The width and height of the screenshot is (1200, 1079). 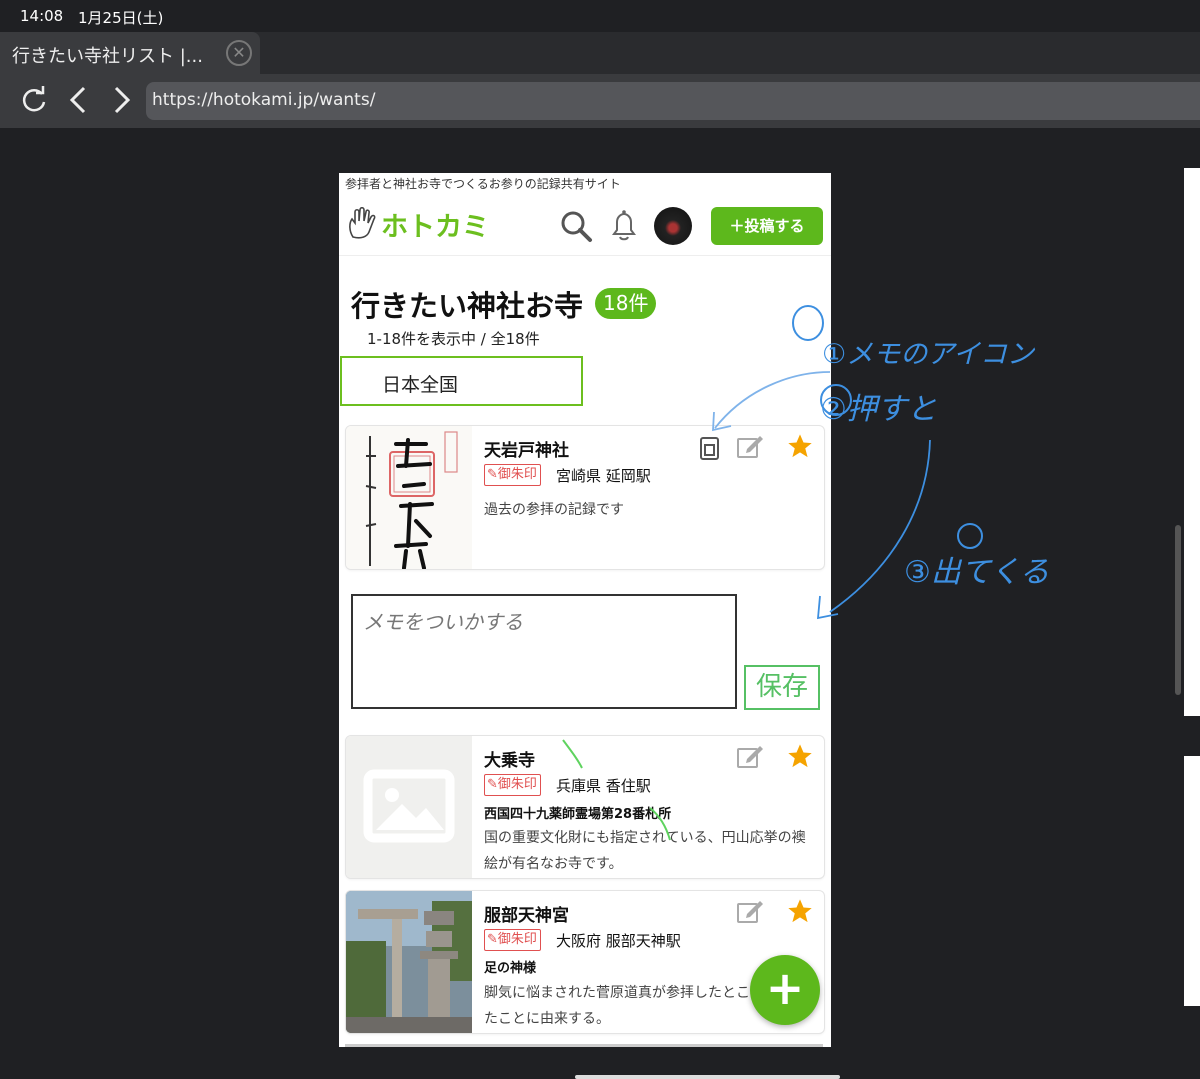 I want to click on annotation-note-1: ①メモのアイコン, so click(x=928, y=354).